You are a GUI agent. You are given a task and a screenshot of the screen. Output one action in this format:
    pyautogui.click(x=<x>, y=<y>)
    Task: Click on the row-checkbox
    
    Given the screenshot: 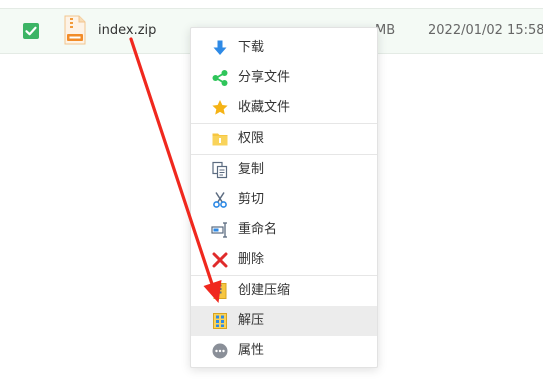 What is the action you would take?
    pyautogui.click(x=31, y=31)
    